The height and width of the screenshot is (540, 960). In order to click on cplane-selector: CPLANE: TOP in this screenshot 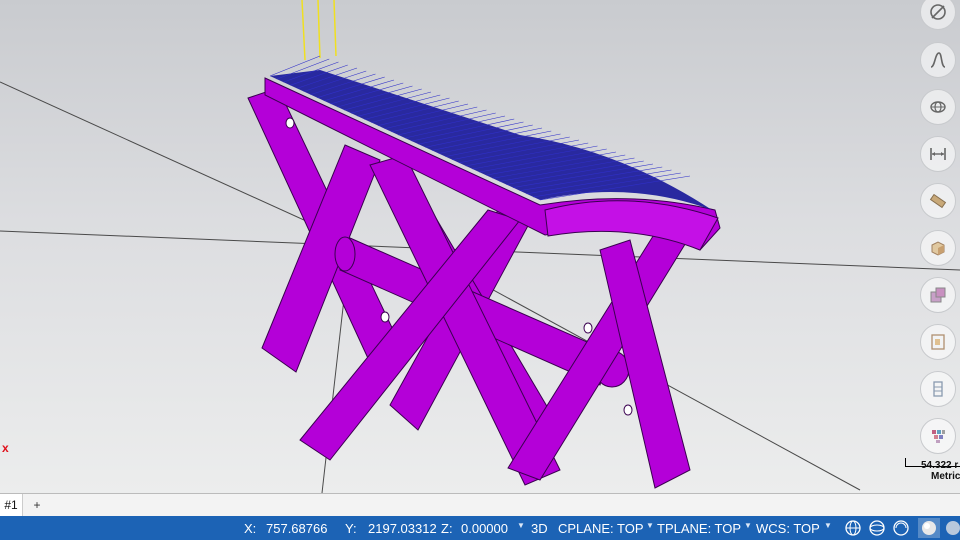, I will do `click(601, 528)`.